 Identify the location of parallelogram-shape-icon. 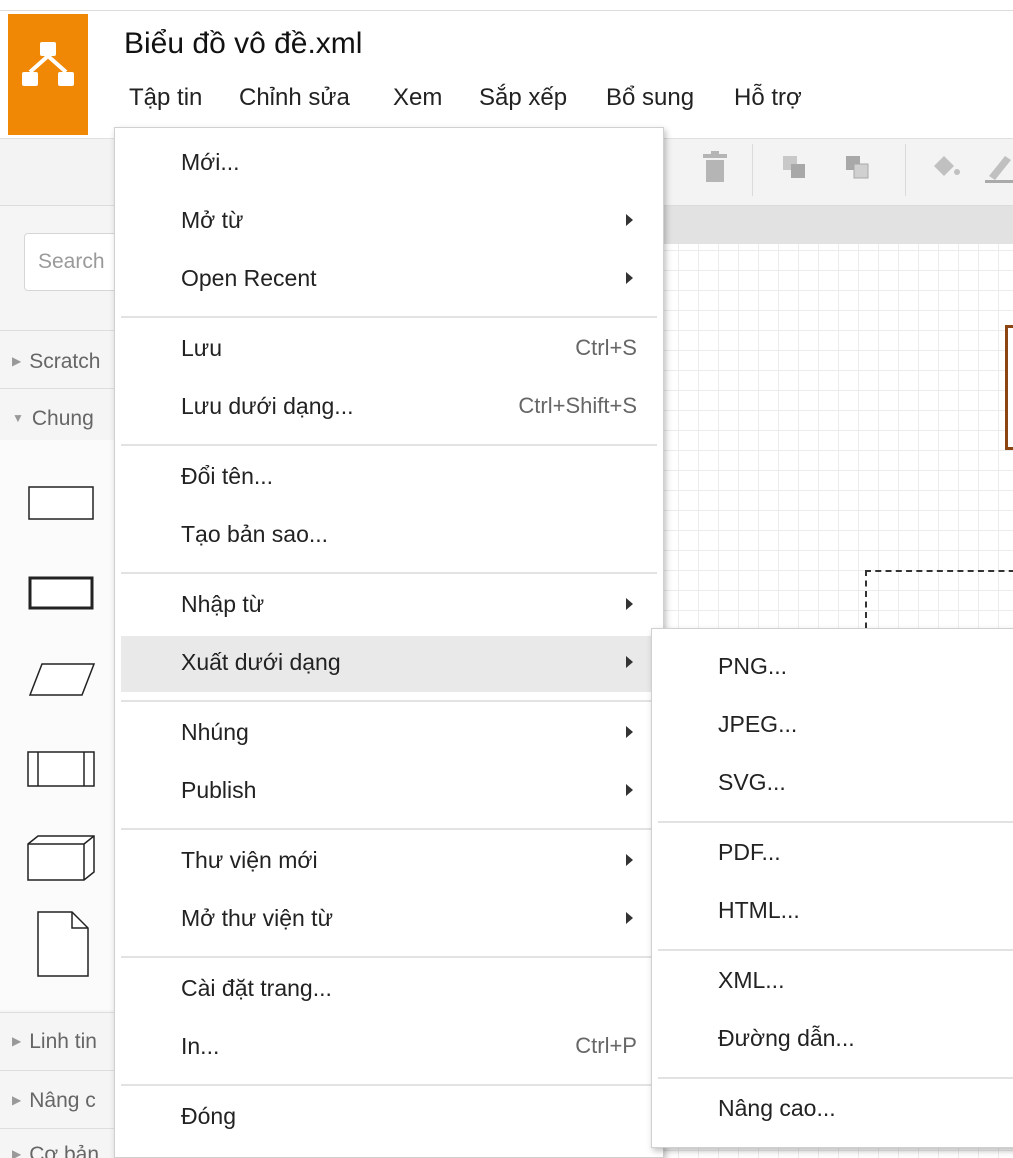
(63, 680).